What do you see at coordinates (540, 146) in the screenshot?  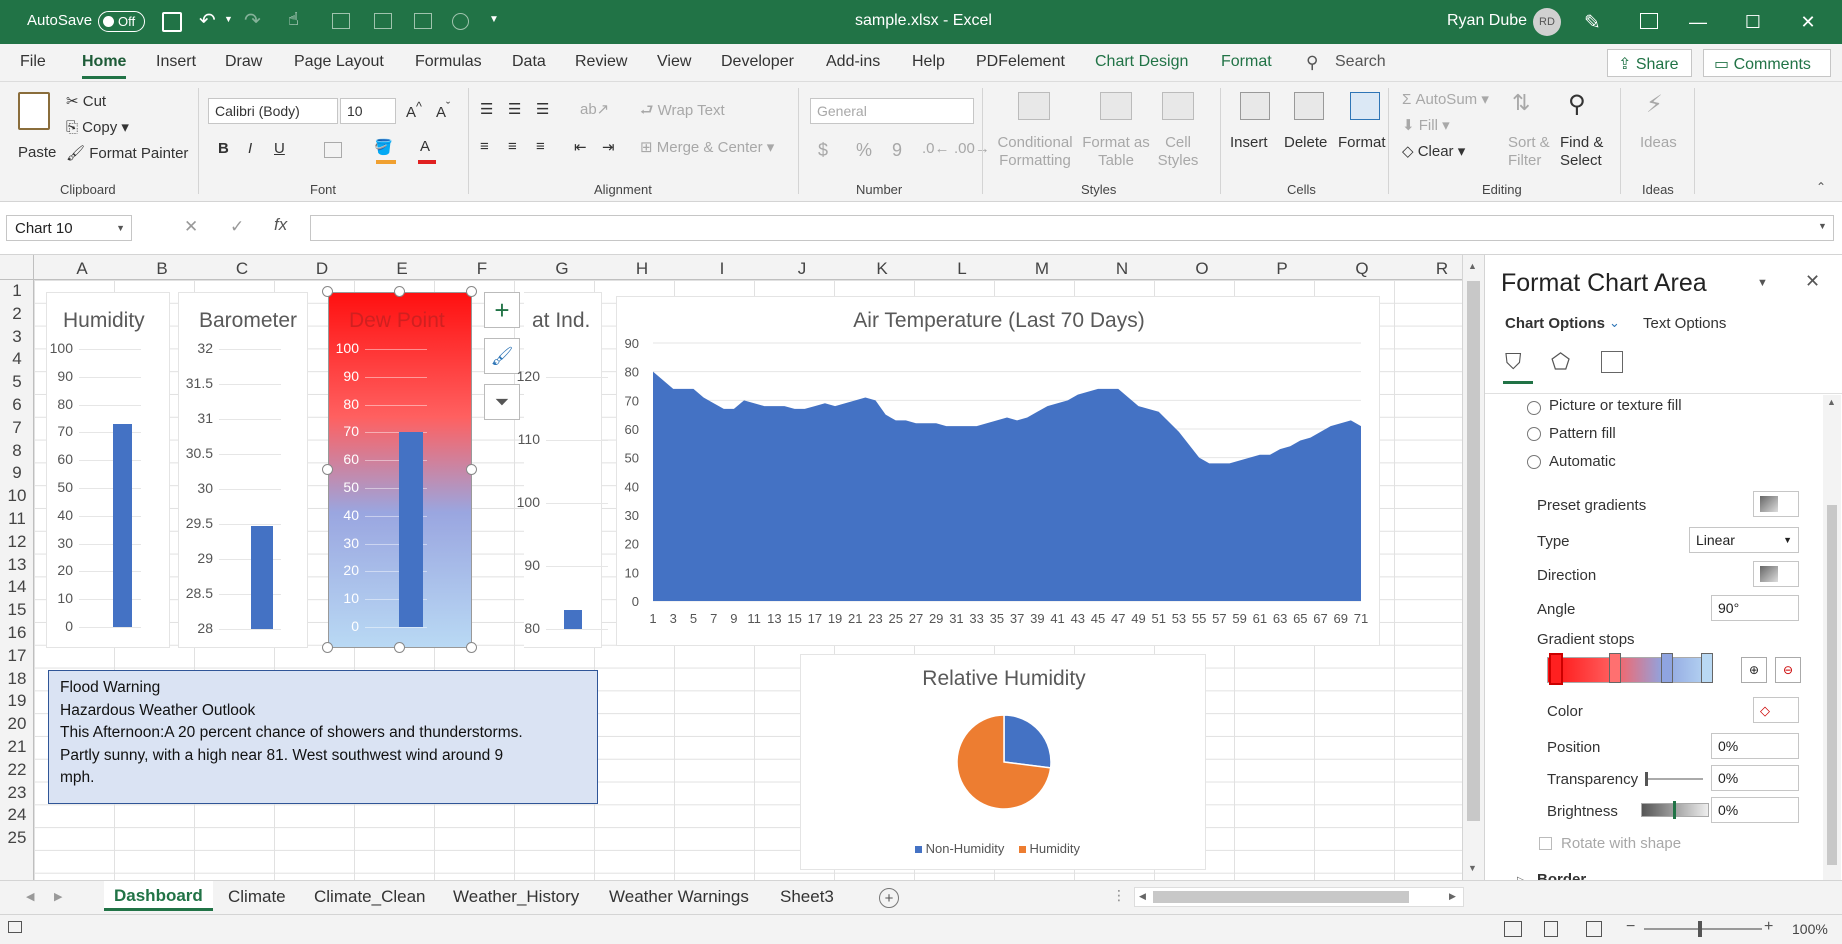 I see `align-right-icon: ≡` at bounding box center [540, 146].